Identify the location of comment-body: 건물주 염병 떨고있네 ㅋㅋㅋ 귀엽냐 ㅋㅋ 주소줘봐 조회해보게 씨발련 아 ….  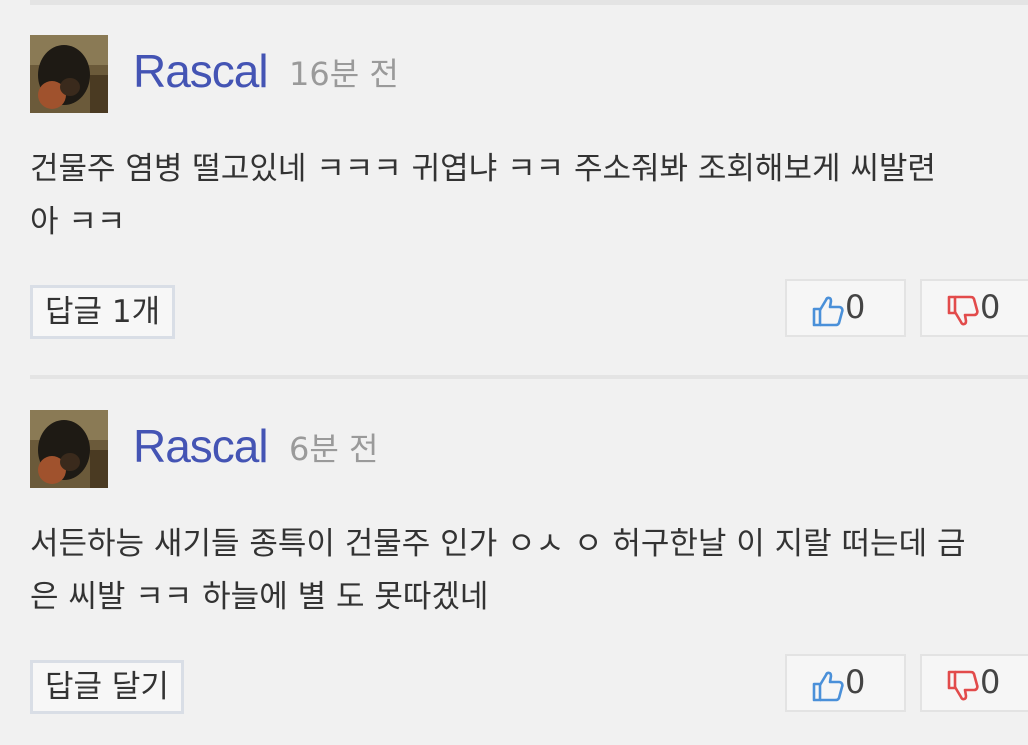
(529, 196).